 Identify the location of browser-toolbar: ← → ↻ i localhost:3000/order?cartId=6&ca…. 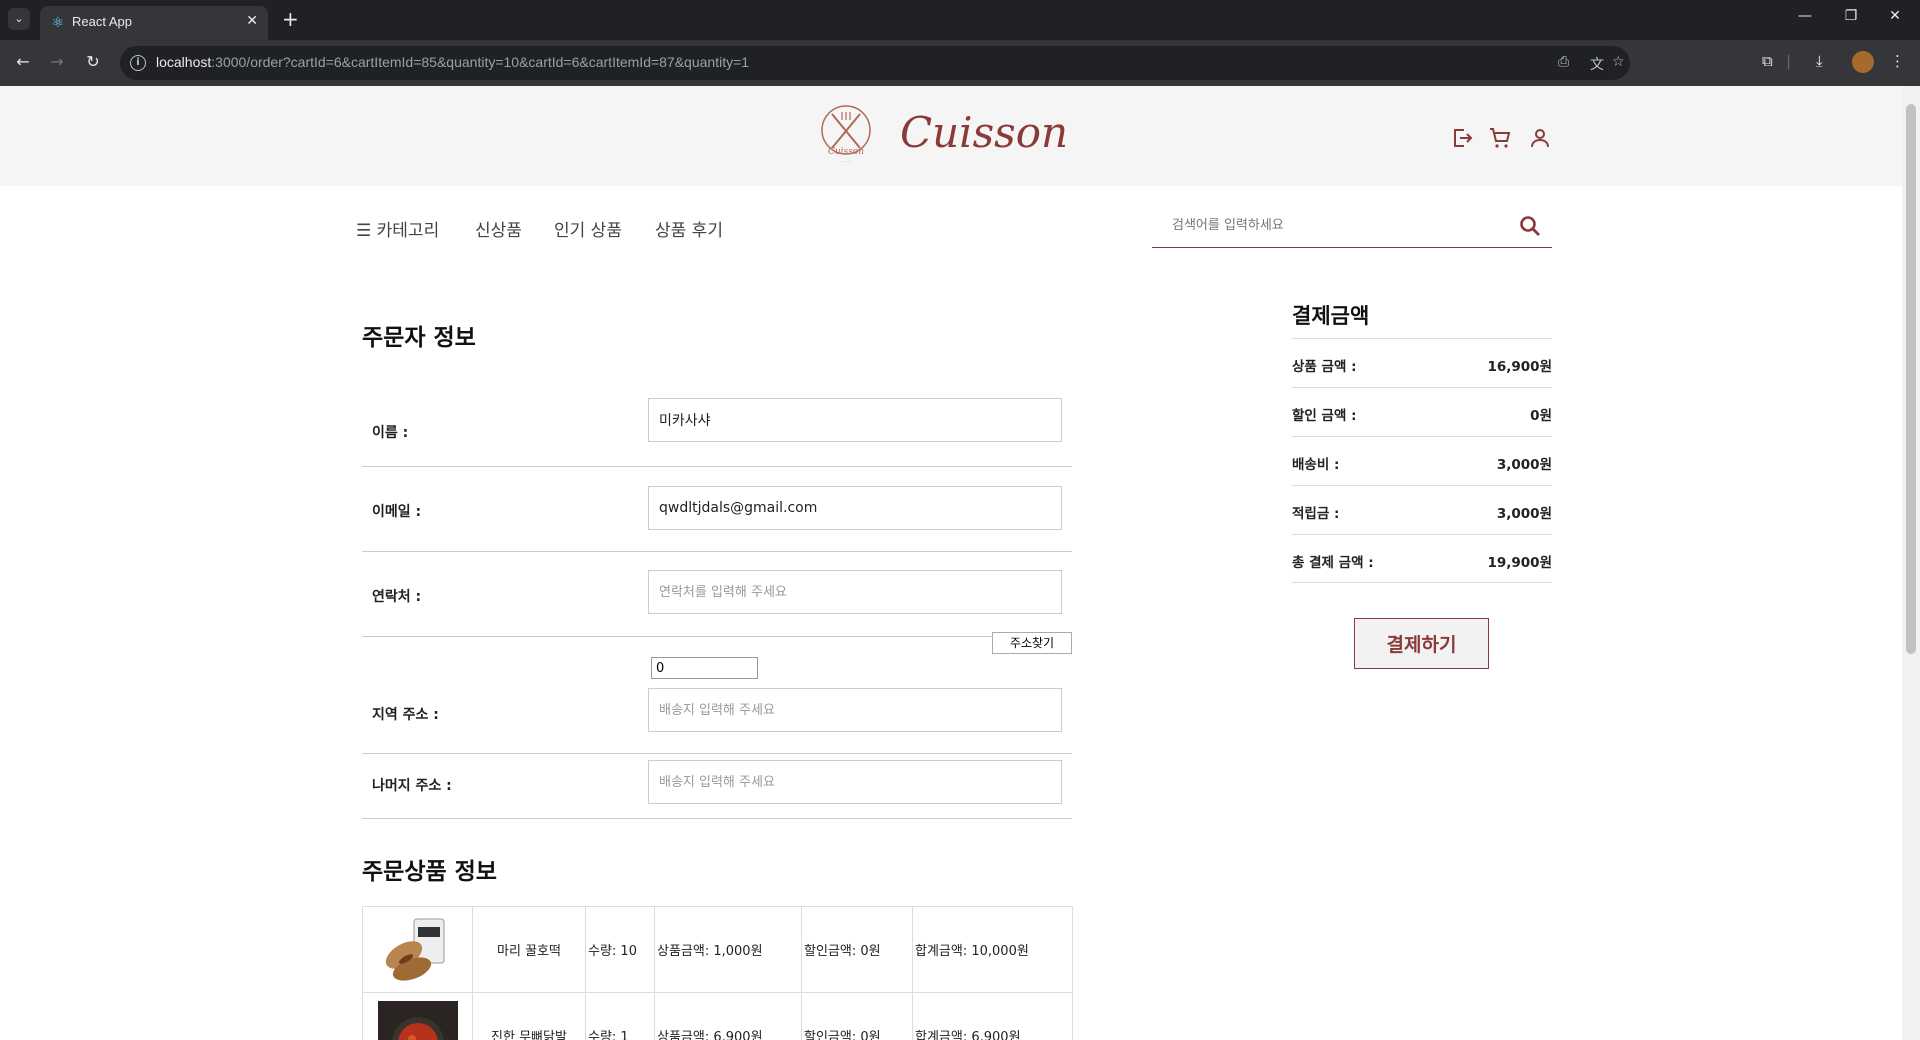
(960, 63).